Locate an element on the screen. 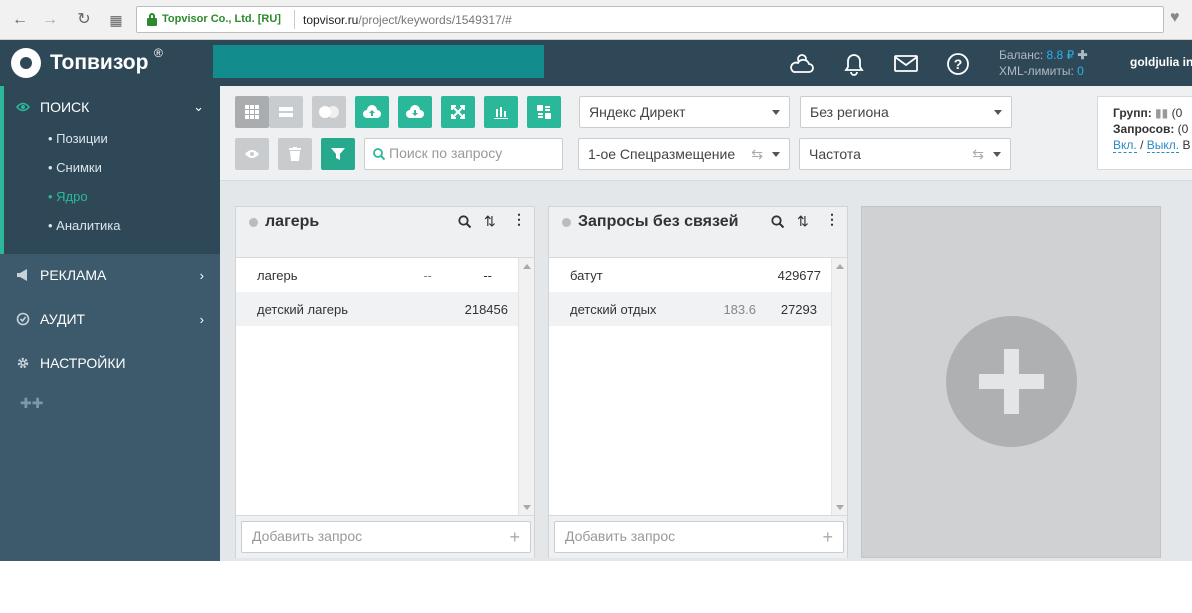 The height and width of the screenshot is (613, 1192). bell-icon is located at coordinates (854, 64).